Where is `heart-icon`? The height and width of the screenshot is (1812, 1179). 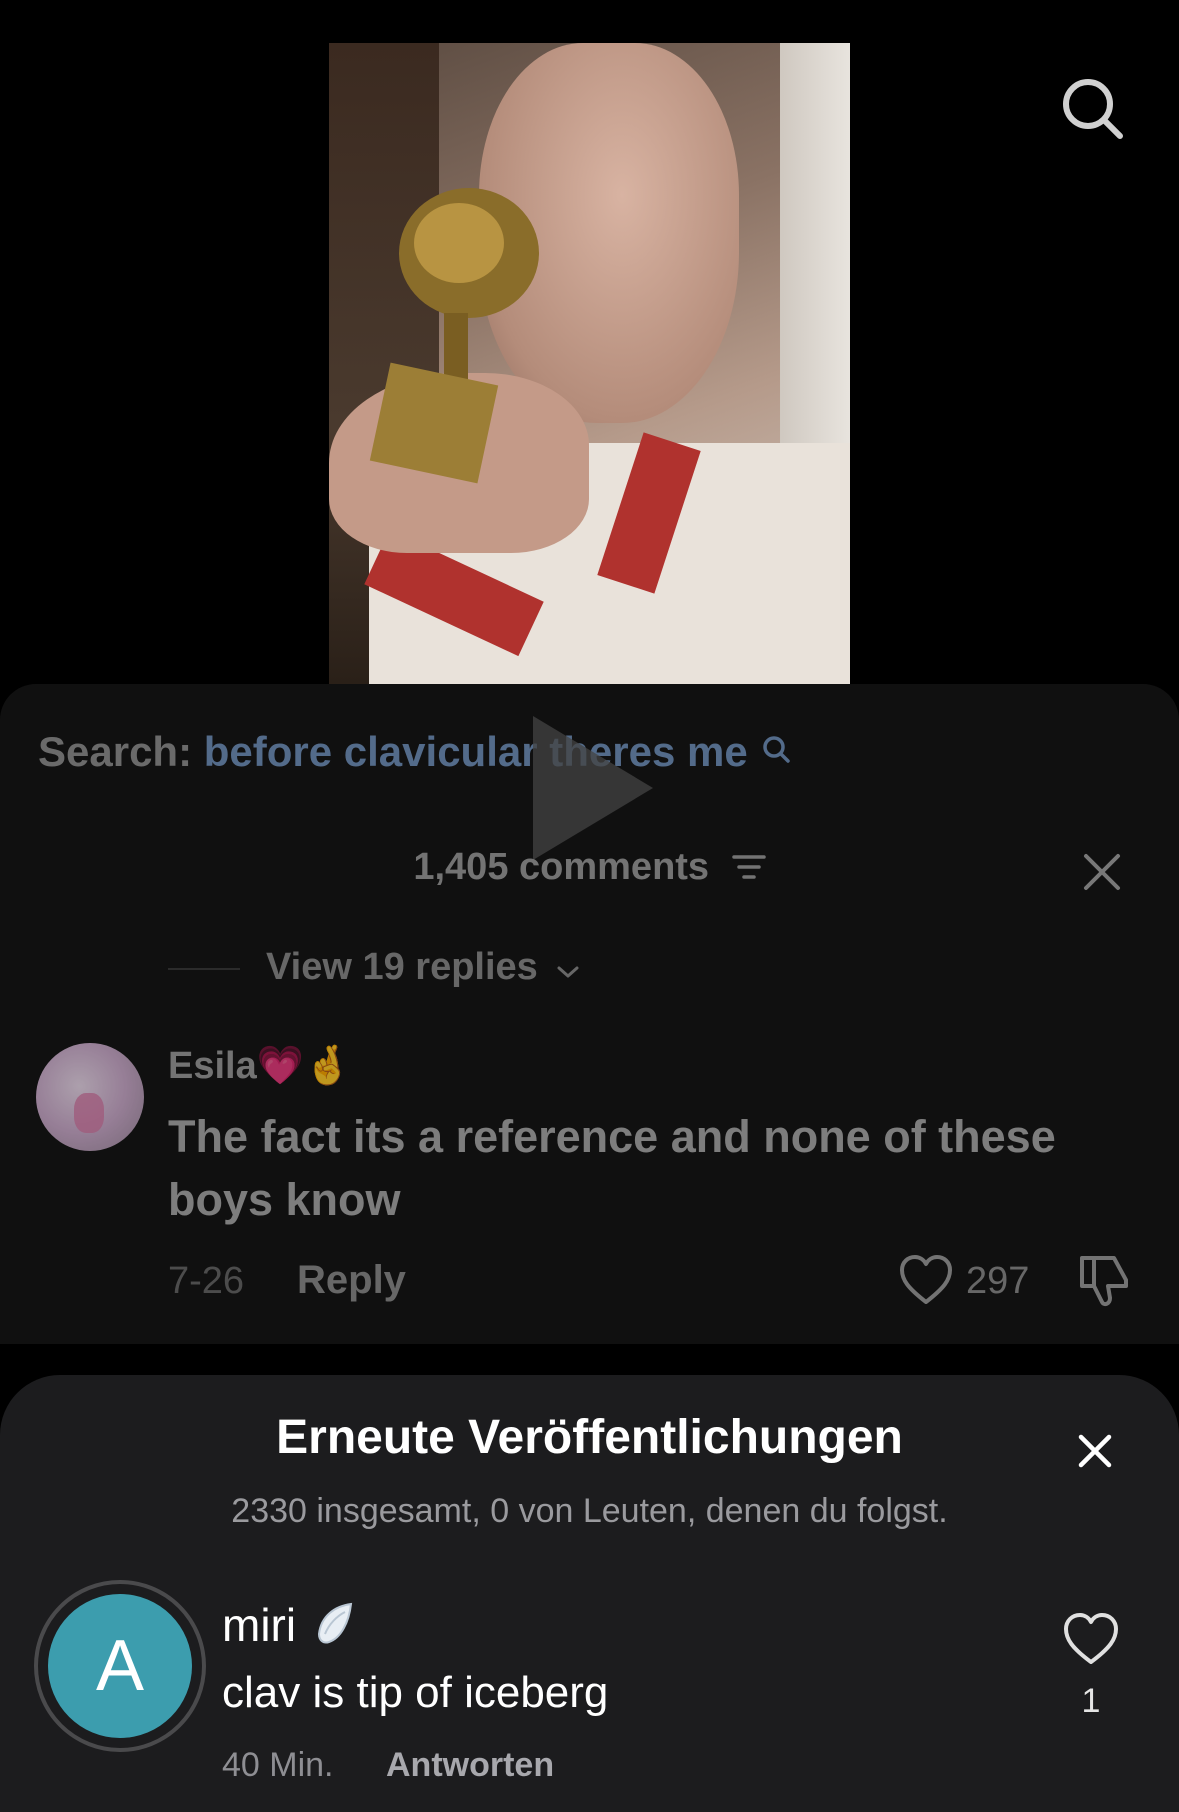 heart-icon is located at coordinates (1091, 1639).